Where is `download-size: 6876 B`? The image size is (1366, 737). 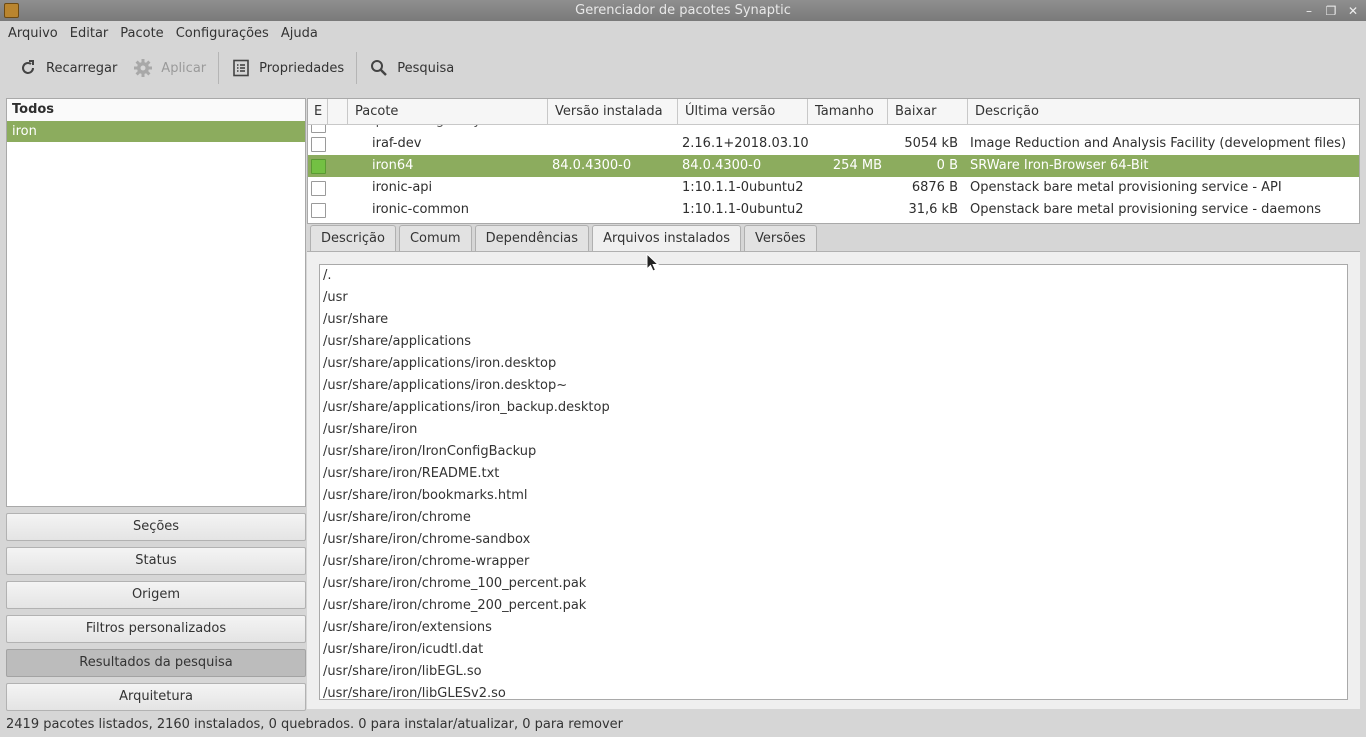
download-size: 6876 B is located at coordinates (934, 187).